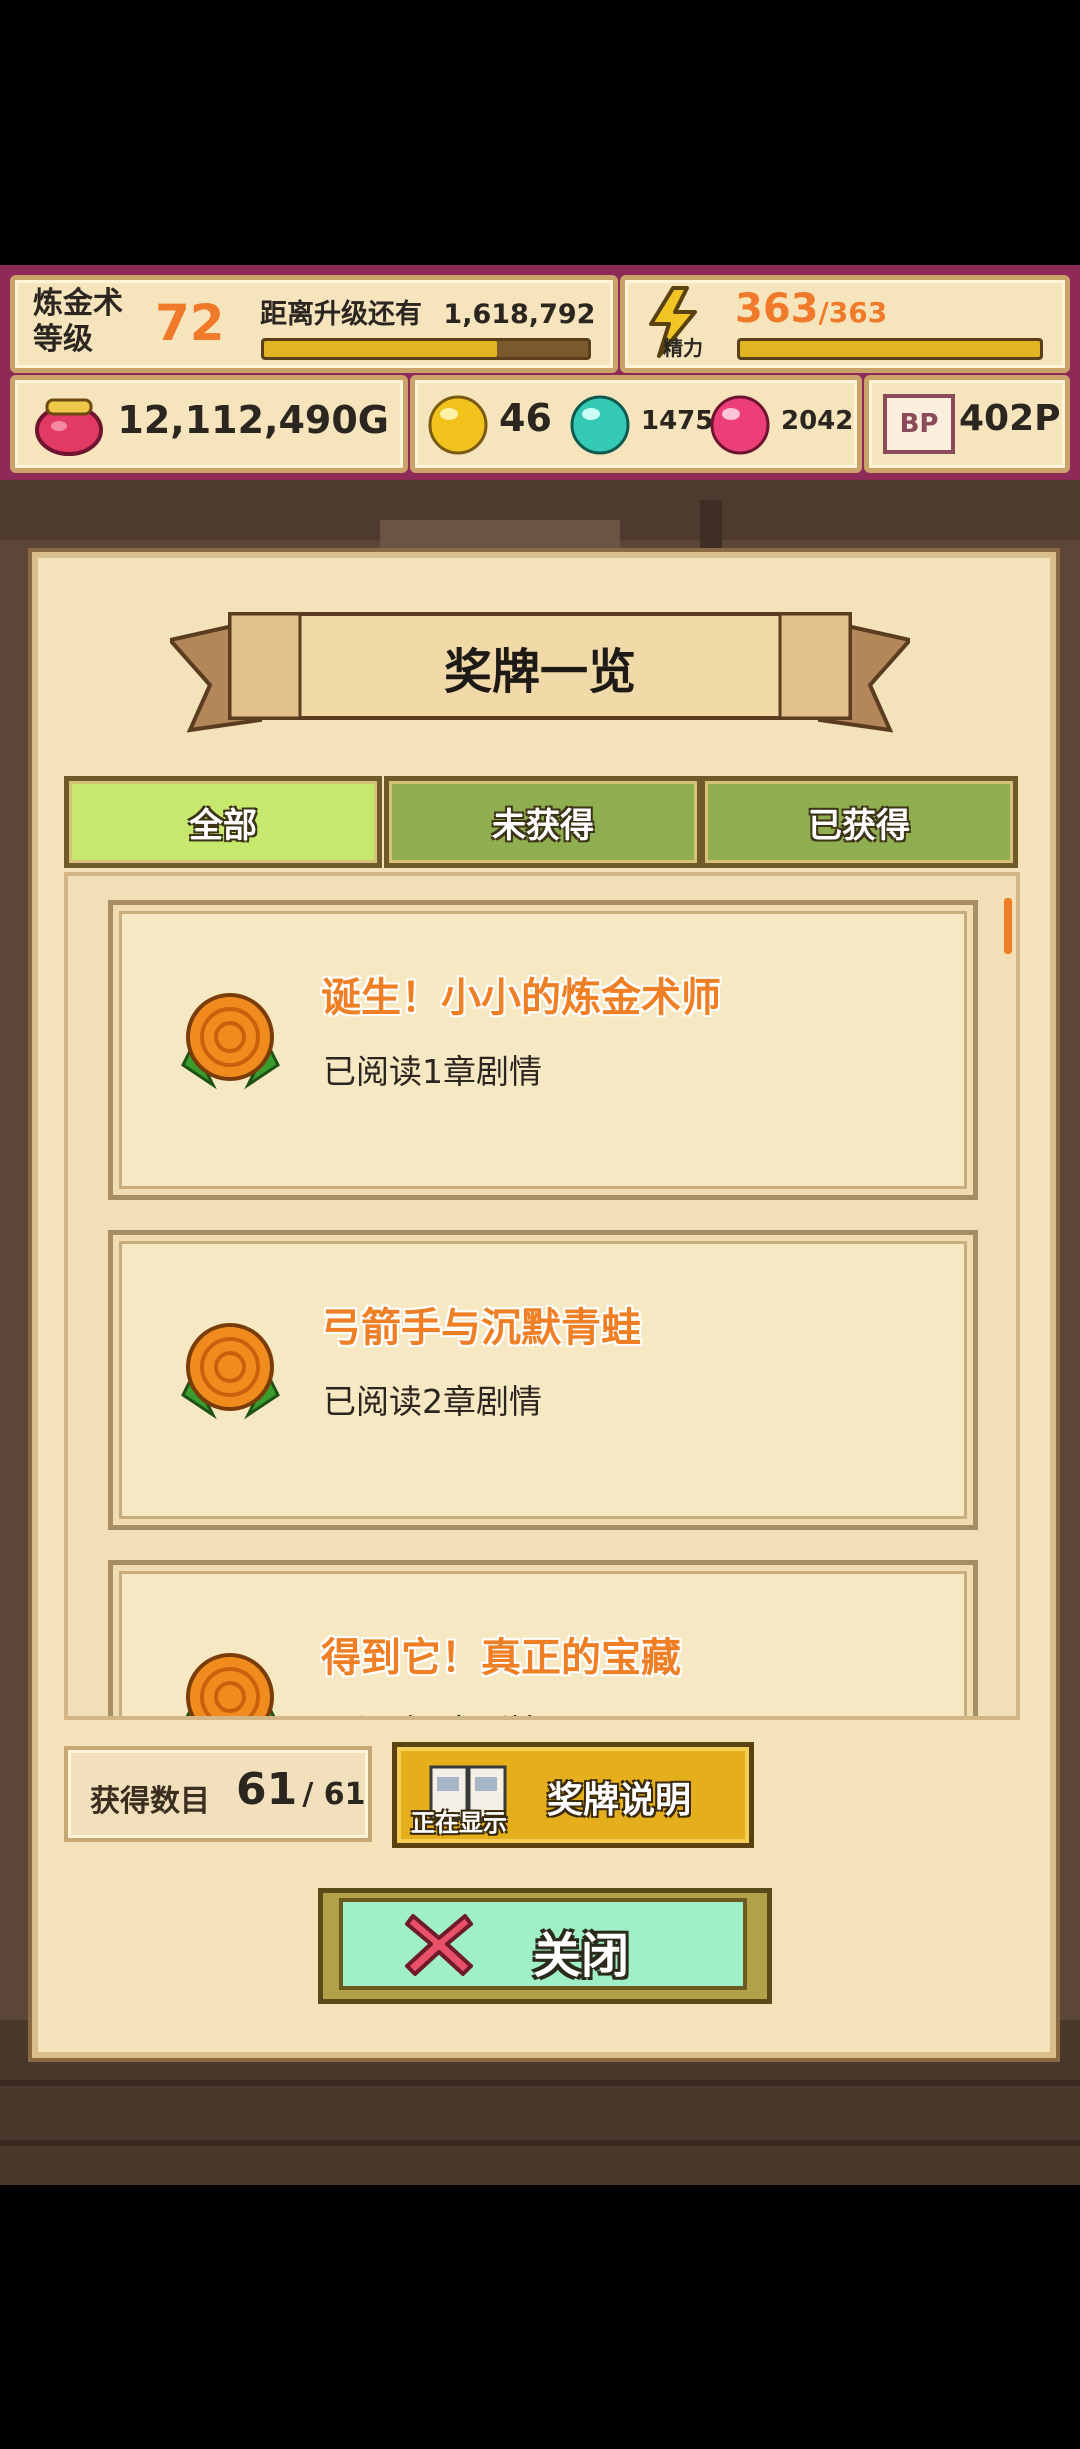  What do you see at coordinates (521, 998) in the screenshot?
I see `medal-title: 诞生！小小的炼金术师` at bounding box center [521, 998].